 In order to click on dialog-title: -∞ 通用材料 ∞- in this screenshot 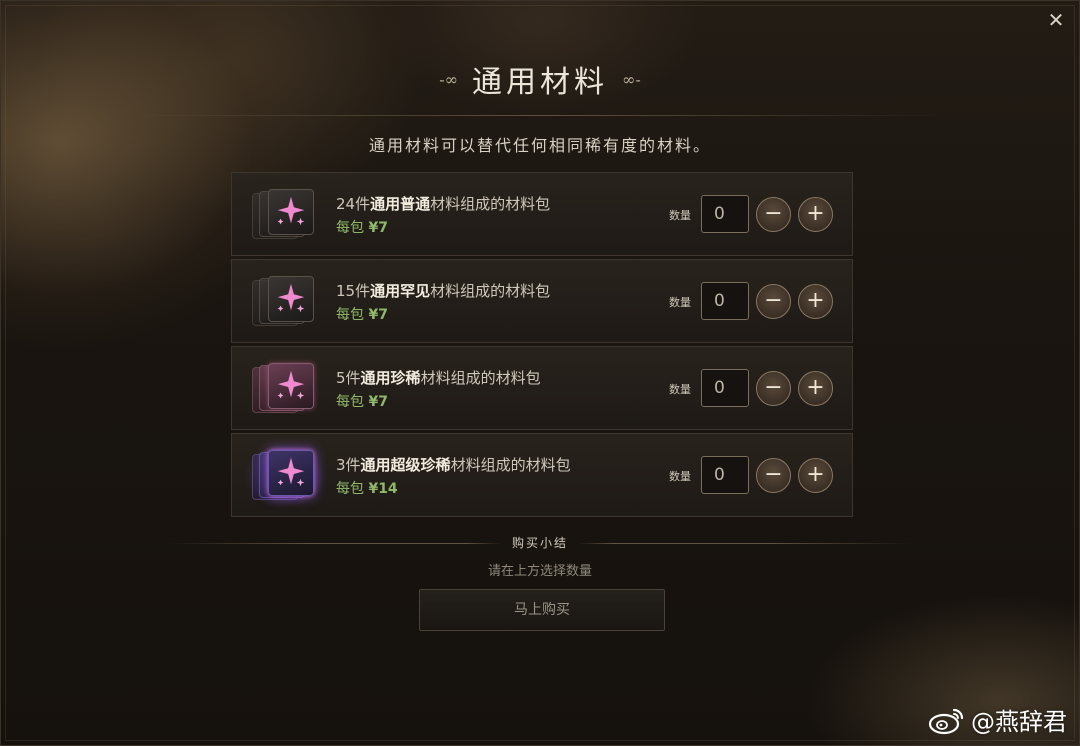, I will do `click(539, 79)`.